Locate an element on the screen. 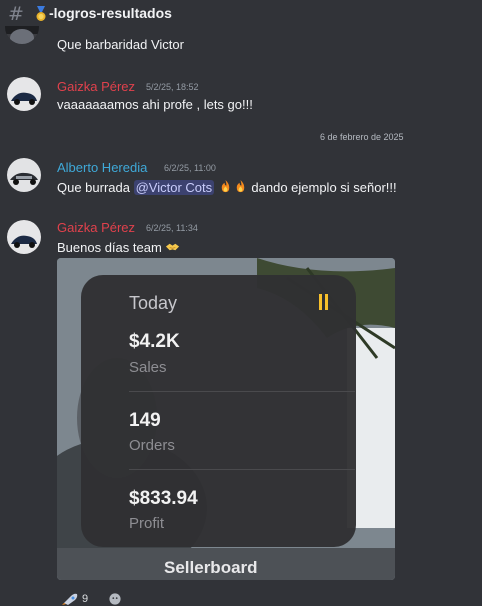  message-text: Que barbaridad Victor is located at coordinates (120, 44).